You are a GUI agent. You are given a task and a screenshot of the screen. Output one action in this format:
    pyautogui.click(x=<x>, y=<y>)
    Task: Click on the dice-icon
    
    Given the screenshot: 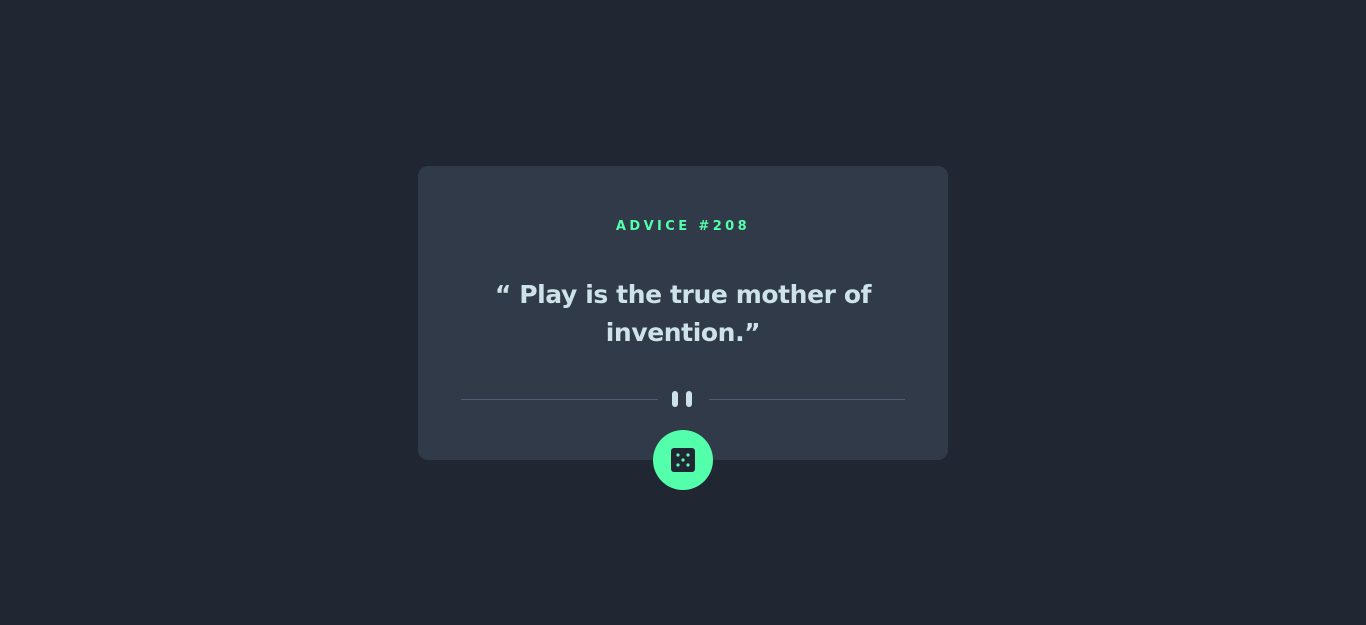 What is the action you would take?
    pyautogui.click(x=683, y=460)
    